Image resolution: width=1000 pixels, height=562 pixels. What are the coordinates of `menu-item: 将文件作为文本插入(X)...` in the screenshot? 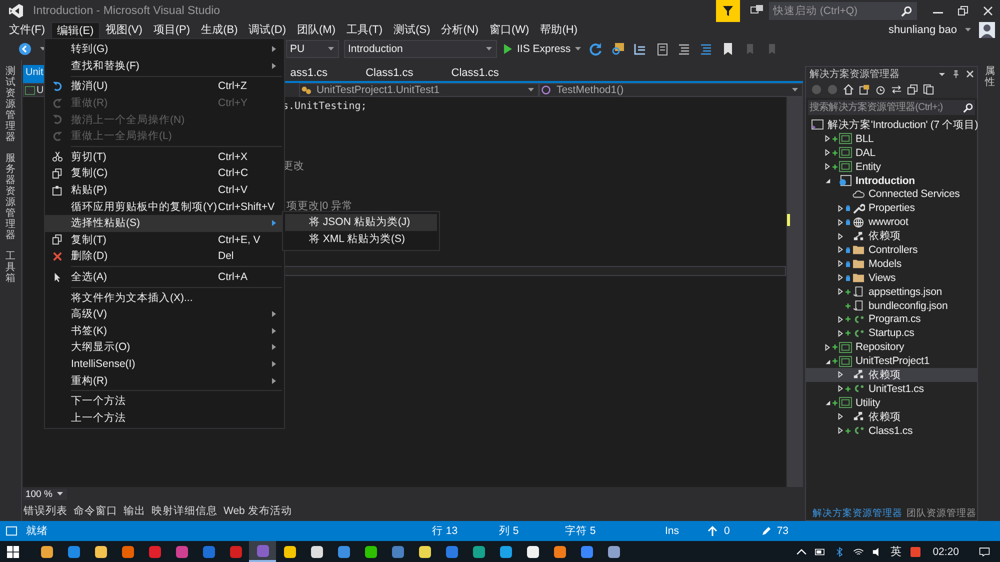 It's located at (164, 297).